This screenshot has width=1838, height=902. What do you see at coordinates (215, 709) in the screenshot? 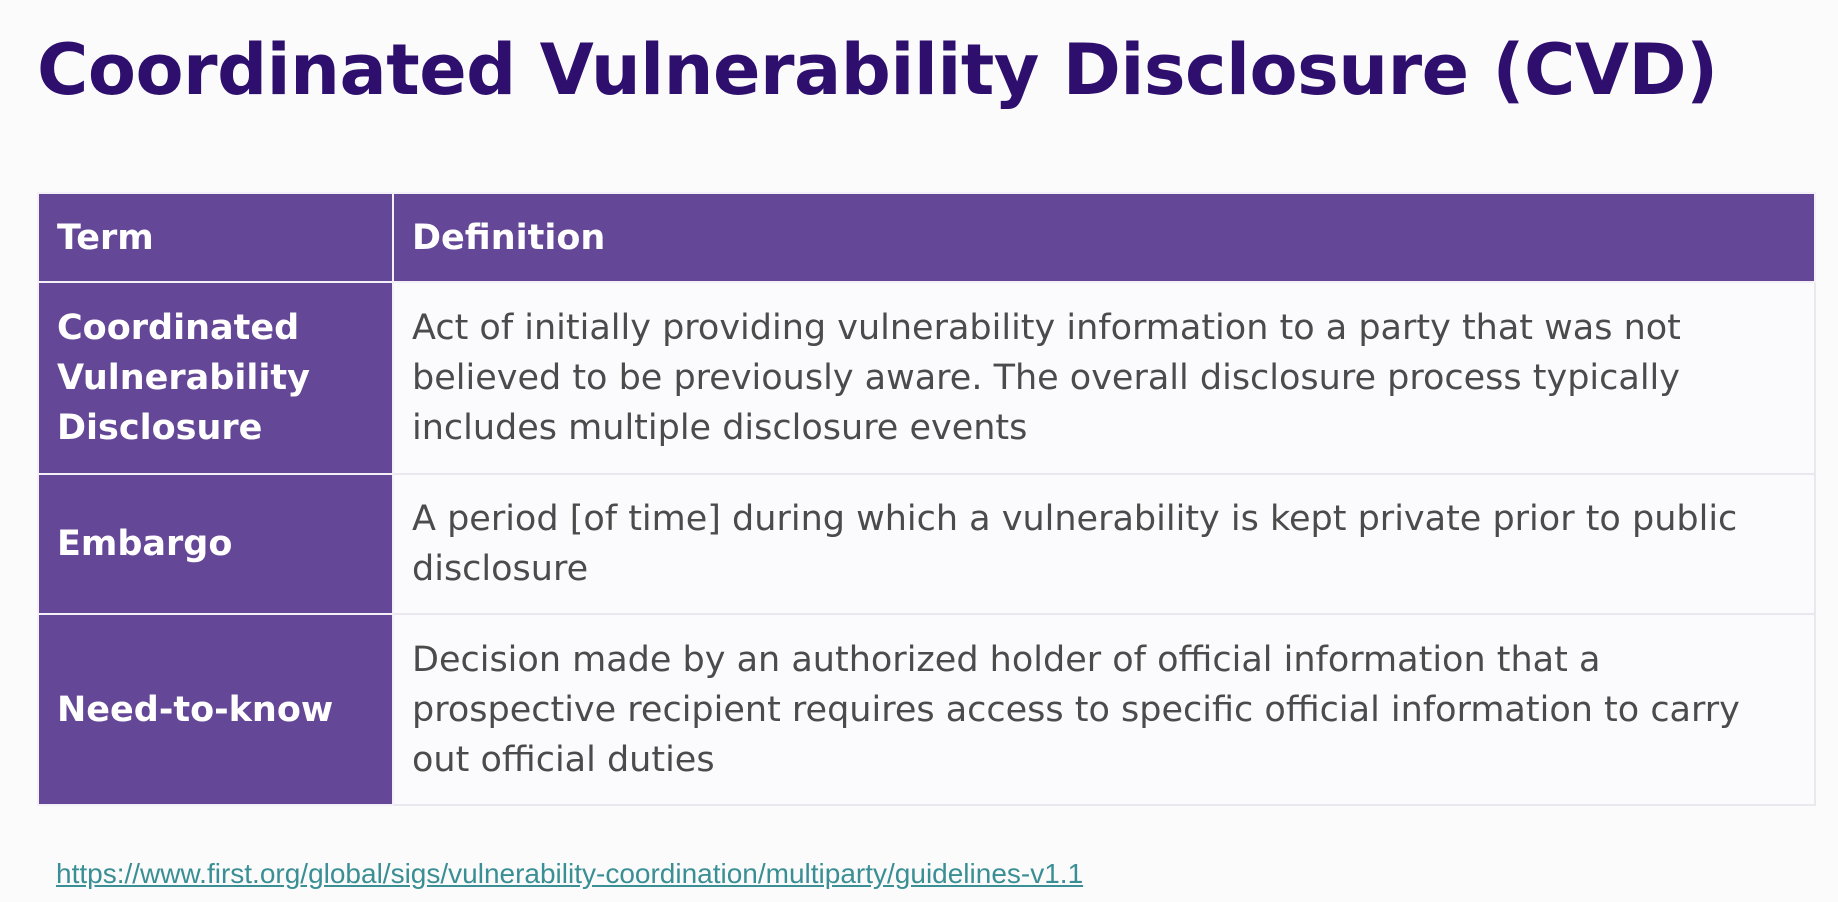
I see `term-cell: Need-to-know` at bounding box center [215, 709].